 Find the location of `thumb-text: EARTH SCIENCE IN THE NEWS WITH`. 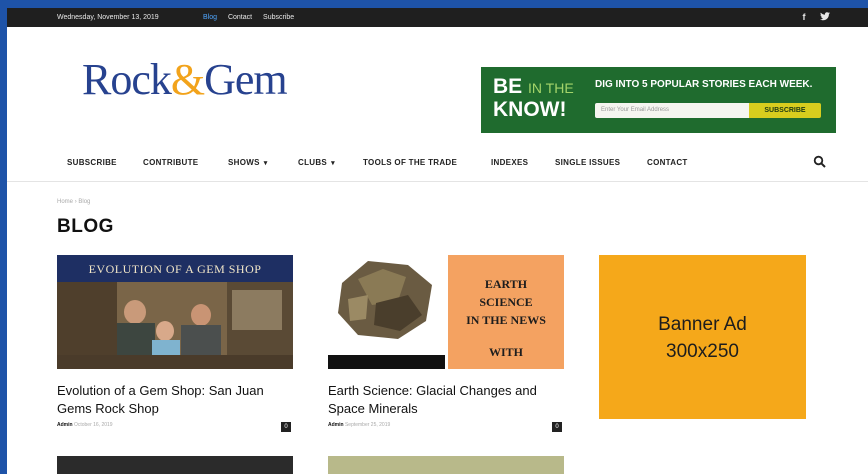

thumb-text: EARTH SCIENCE IN THE NEWS WITH is located at coordinates (506, 318).